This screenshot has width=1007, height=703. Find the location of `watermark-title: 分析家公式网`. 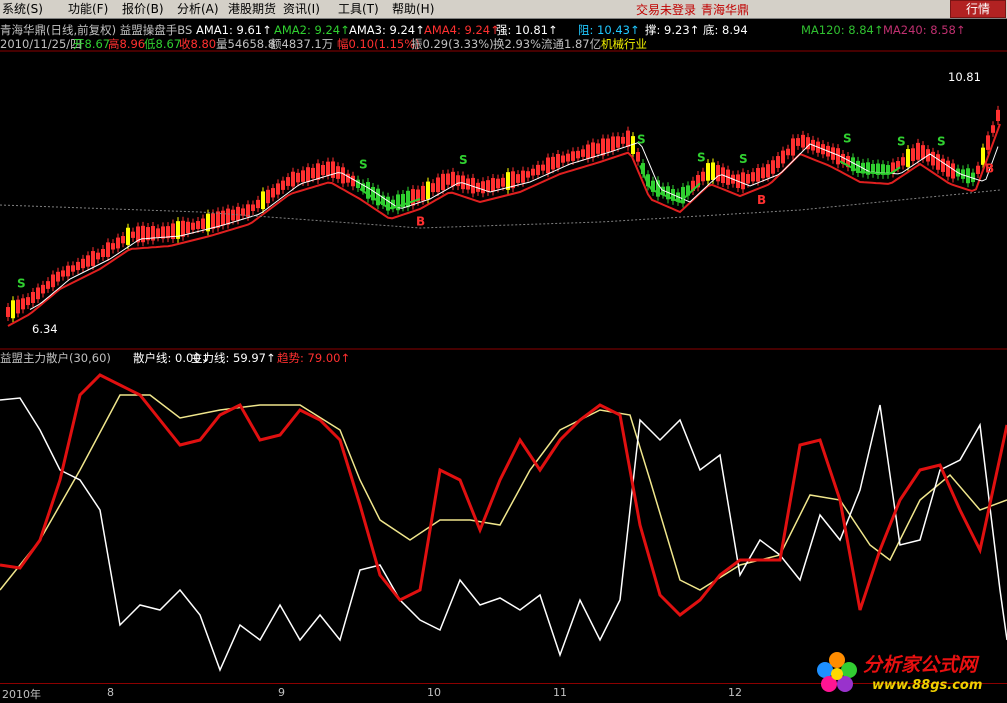

watermark-title: 分析家公式网 is located at coordinates (920, 665).